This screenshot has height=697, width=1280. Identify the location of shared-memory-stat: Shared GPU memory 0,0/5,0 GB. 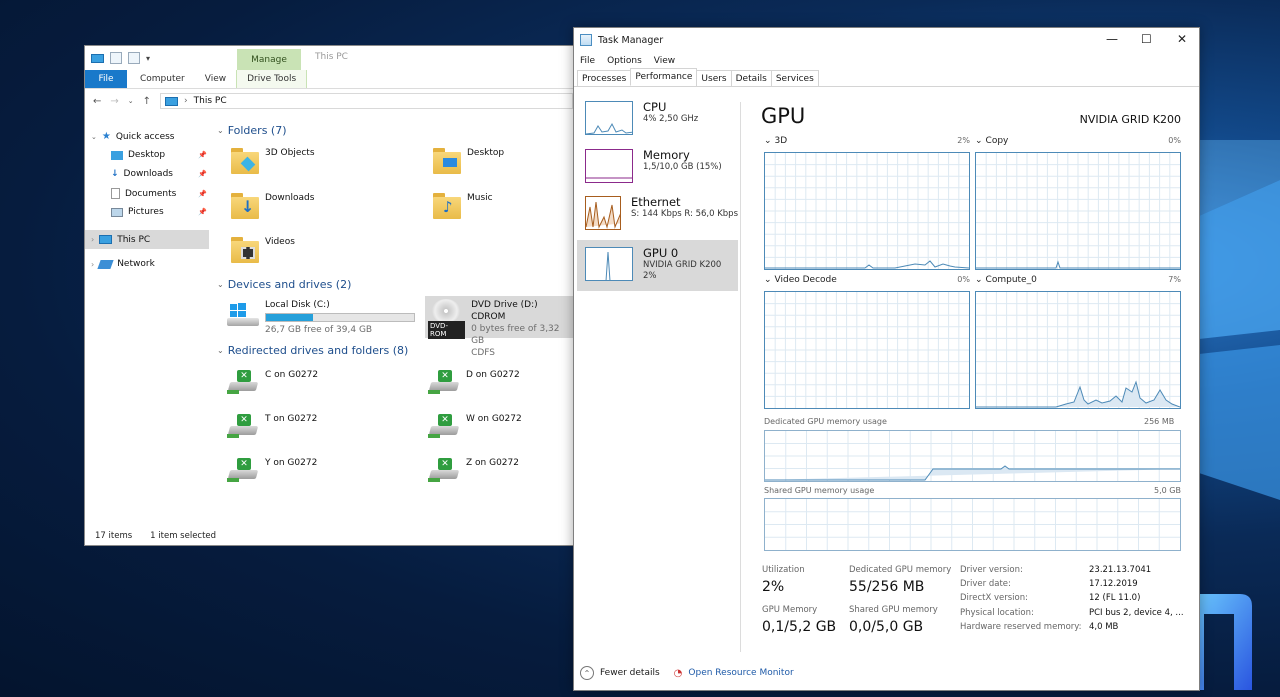
(893, 620).